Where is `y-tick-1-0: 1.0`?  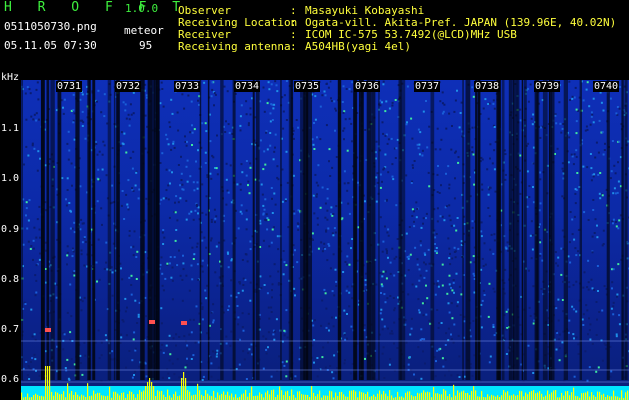
y-tick-1-0: 1.0 is located at coordinates (10, 178).